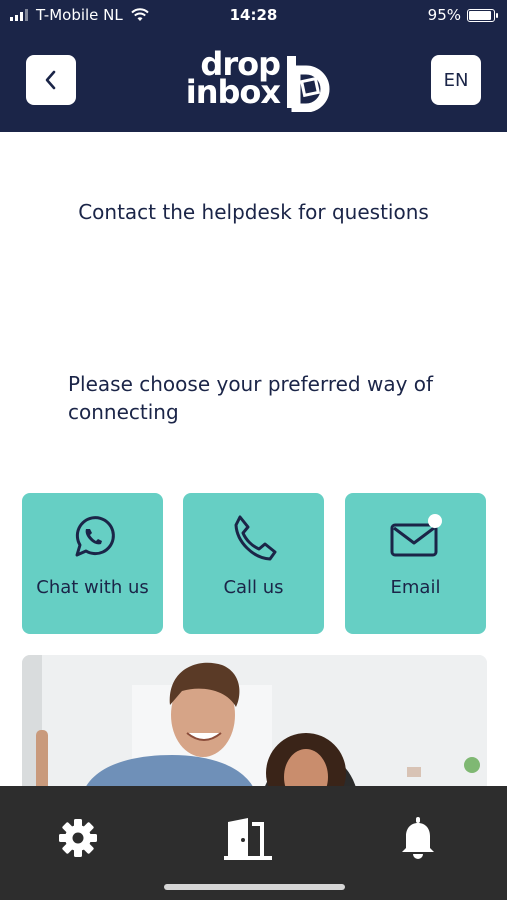  Describe the element at coordinates (92, 587) in the screenshot. I see `chat-option-label: Chat with us` at that location.